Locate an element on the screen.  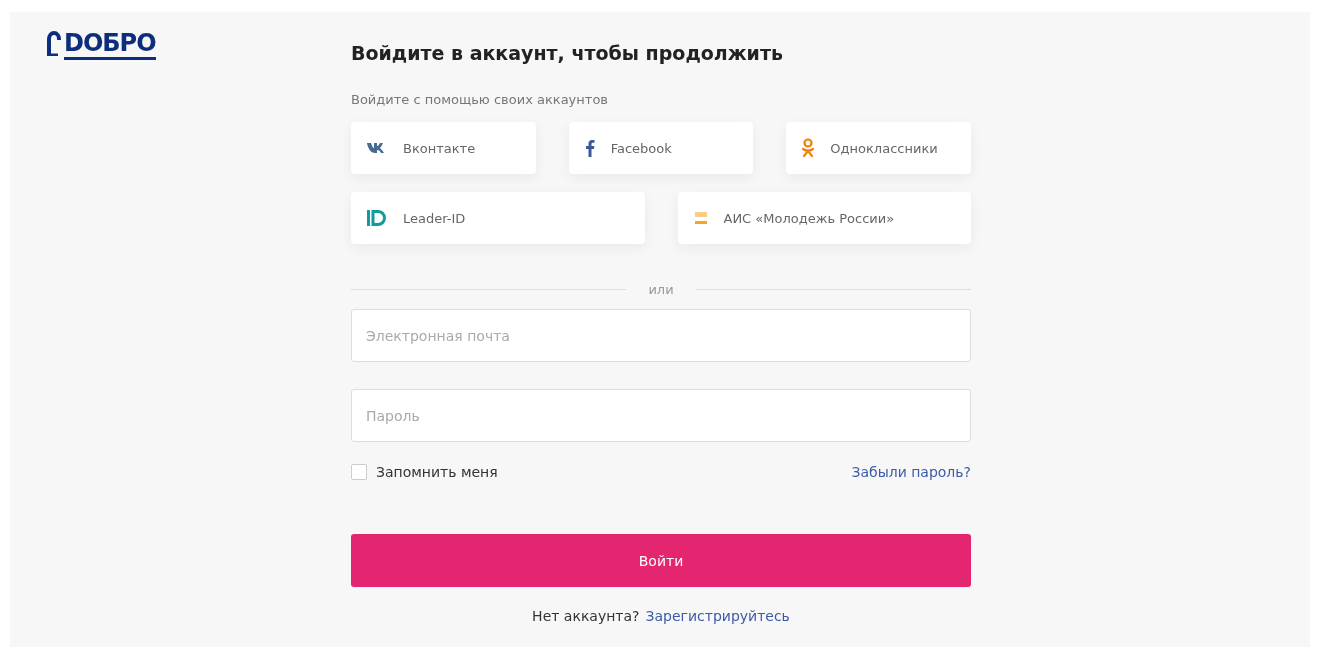
social-login-button: Одноклассники is located at coordinates (878, 148).